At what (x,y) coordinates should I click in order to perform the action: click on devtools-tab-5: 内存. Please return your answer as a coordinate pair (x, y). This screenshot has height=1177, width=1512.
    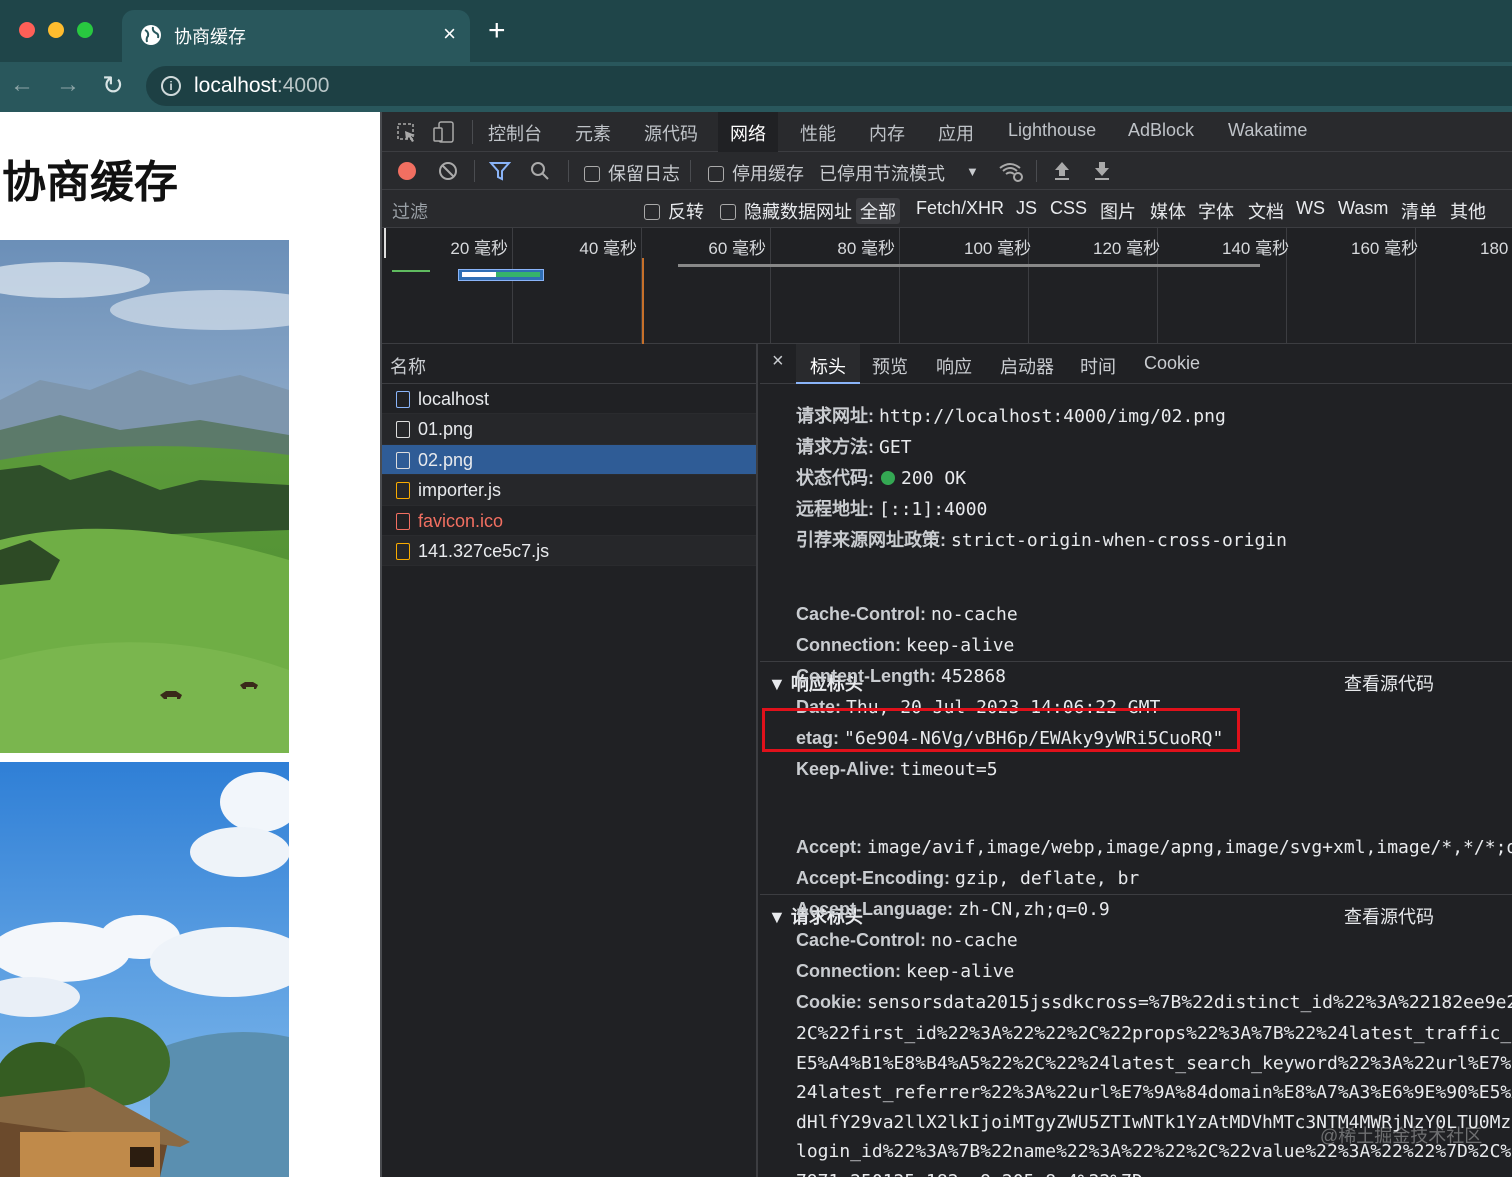
    Looking at the image, I should click on (887, 133).